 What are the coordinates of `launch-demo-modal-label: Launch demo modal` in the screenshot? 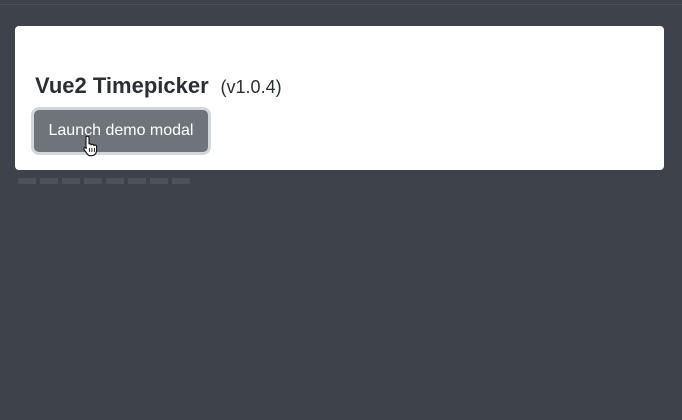 It's located at (121, 130).